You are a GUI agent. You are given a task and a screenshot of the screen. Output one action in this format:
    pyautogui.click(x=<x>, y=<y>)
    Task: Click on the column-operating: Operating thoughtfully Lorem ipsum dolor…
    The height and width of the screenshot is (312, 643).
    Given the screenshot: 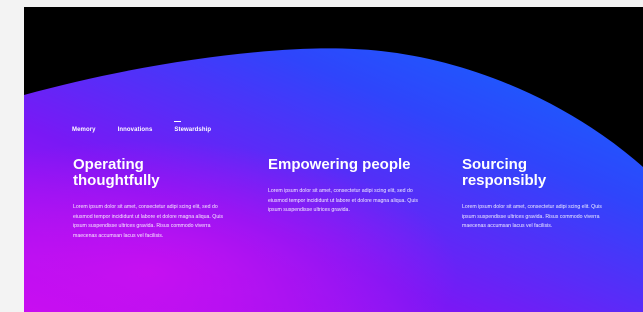 What is the action you would take?
    pyautogui.click(x=154, y=199)
    